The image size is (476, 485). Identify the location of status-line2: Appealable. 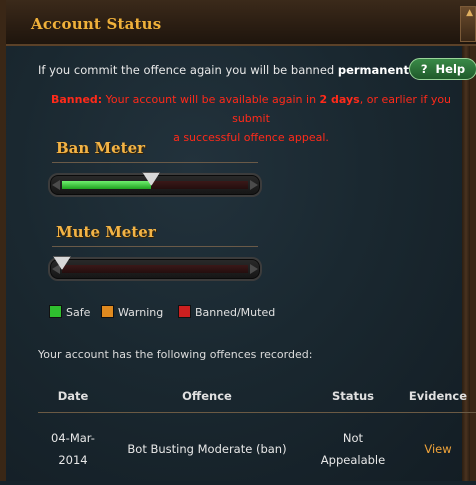
(353, 460).